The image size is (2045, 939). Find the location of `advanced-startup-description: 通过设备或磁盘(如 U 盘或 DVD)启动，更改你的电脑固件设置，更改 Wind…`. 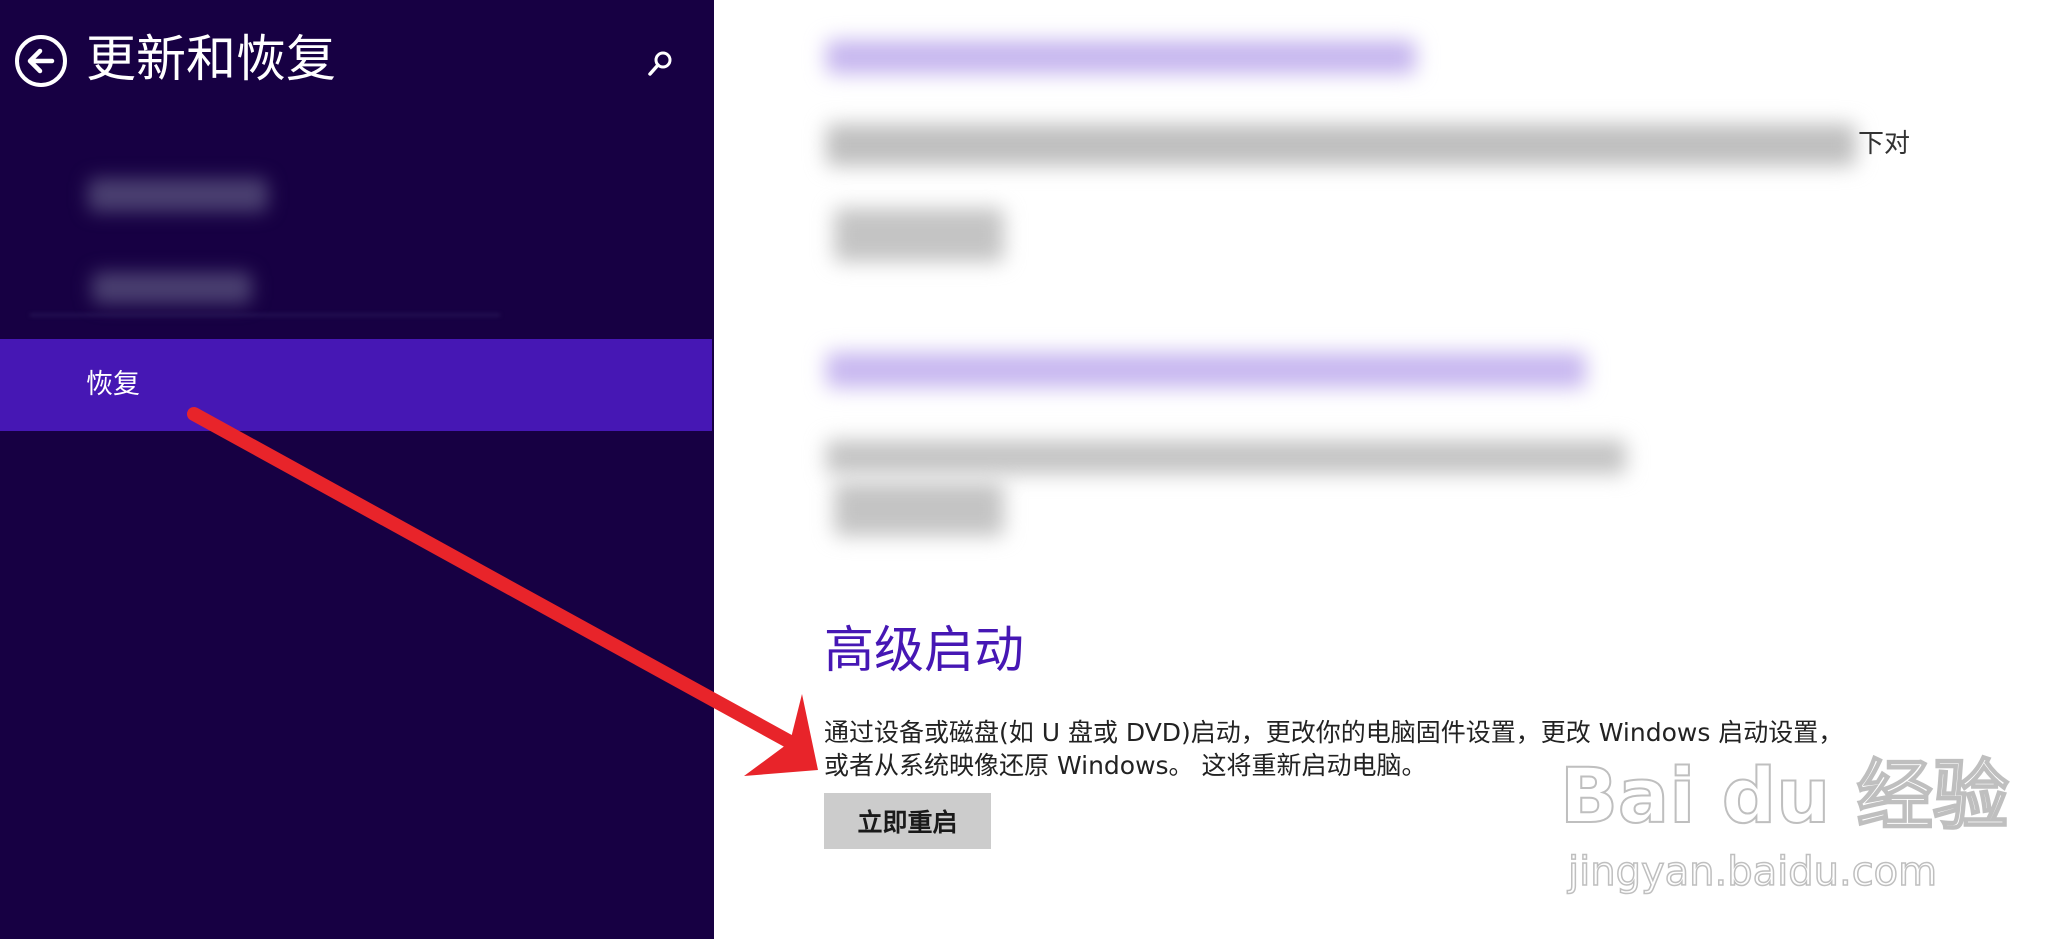

advanced-startup-description: 通过设备或磁盘(如 U 盘或 DVD)启动，更改你的电脑固件设置，更改 Wind… is located at coordinates (1379, 749).